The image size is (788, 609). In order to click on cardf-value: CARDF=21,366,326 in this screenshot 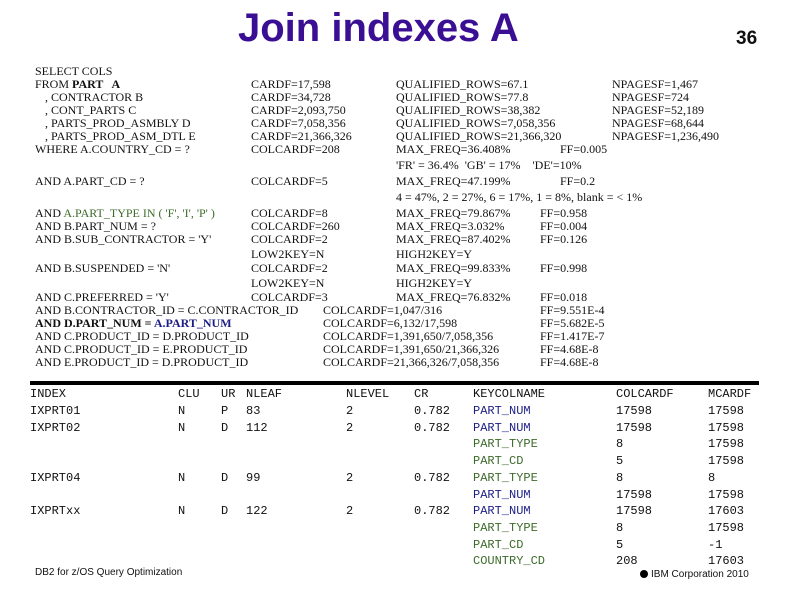, I will do `click(301, 136)`.